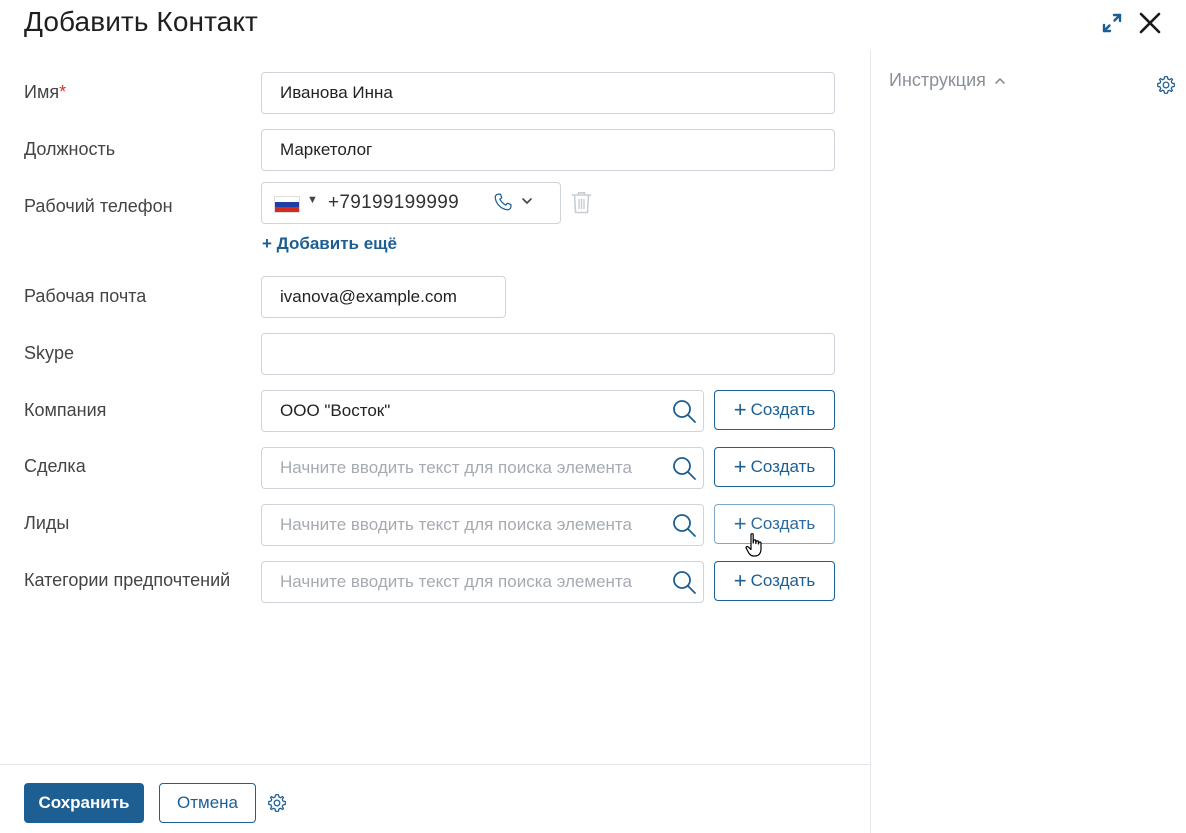  Describe the element at coordinates (393, 203) in the screenshot. I see `work-phone-input: +79199199999` at that location.